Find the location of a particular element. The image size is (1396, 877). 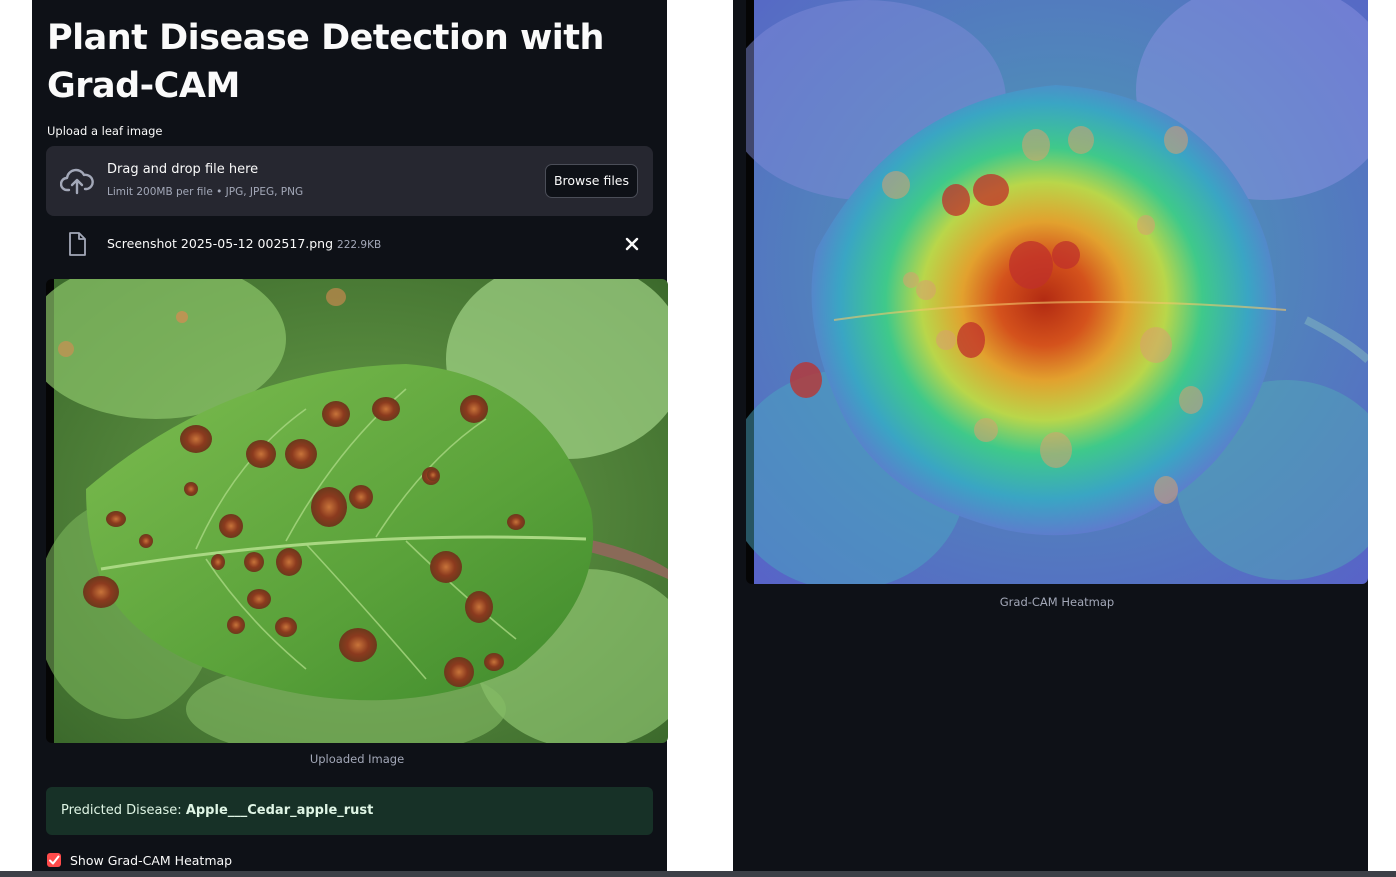

close-icon is located at coordinates (632, 244).